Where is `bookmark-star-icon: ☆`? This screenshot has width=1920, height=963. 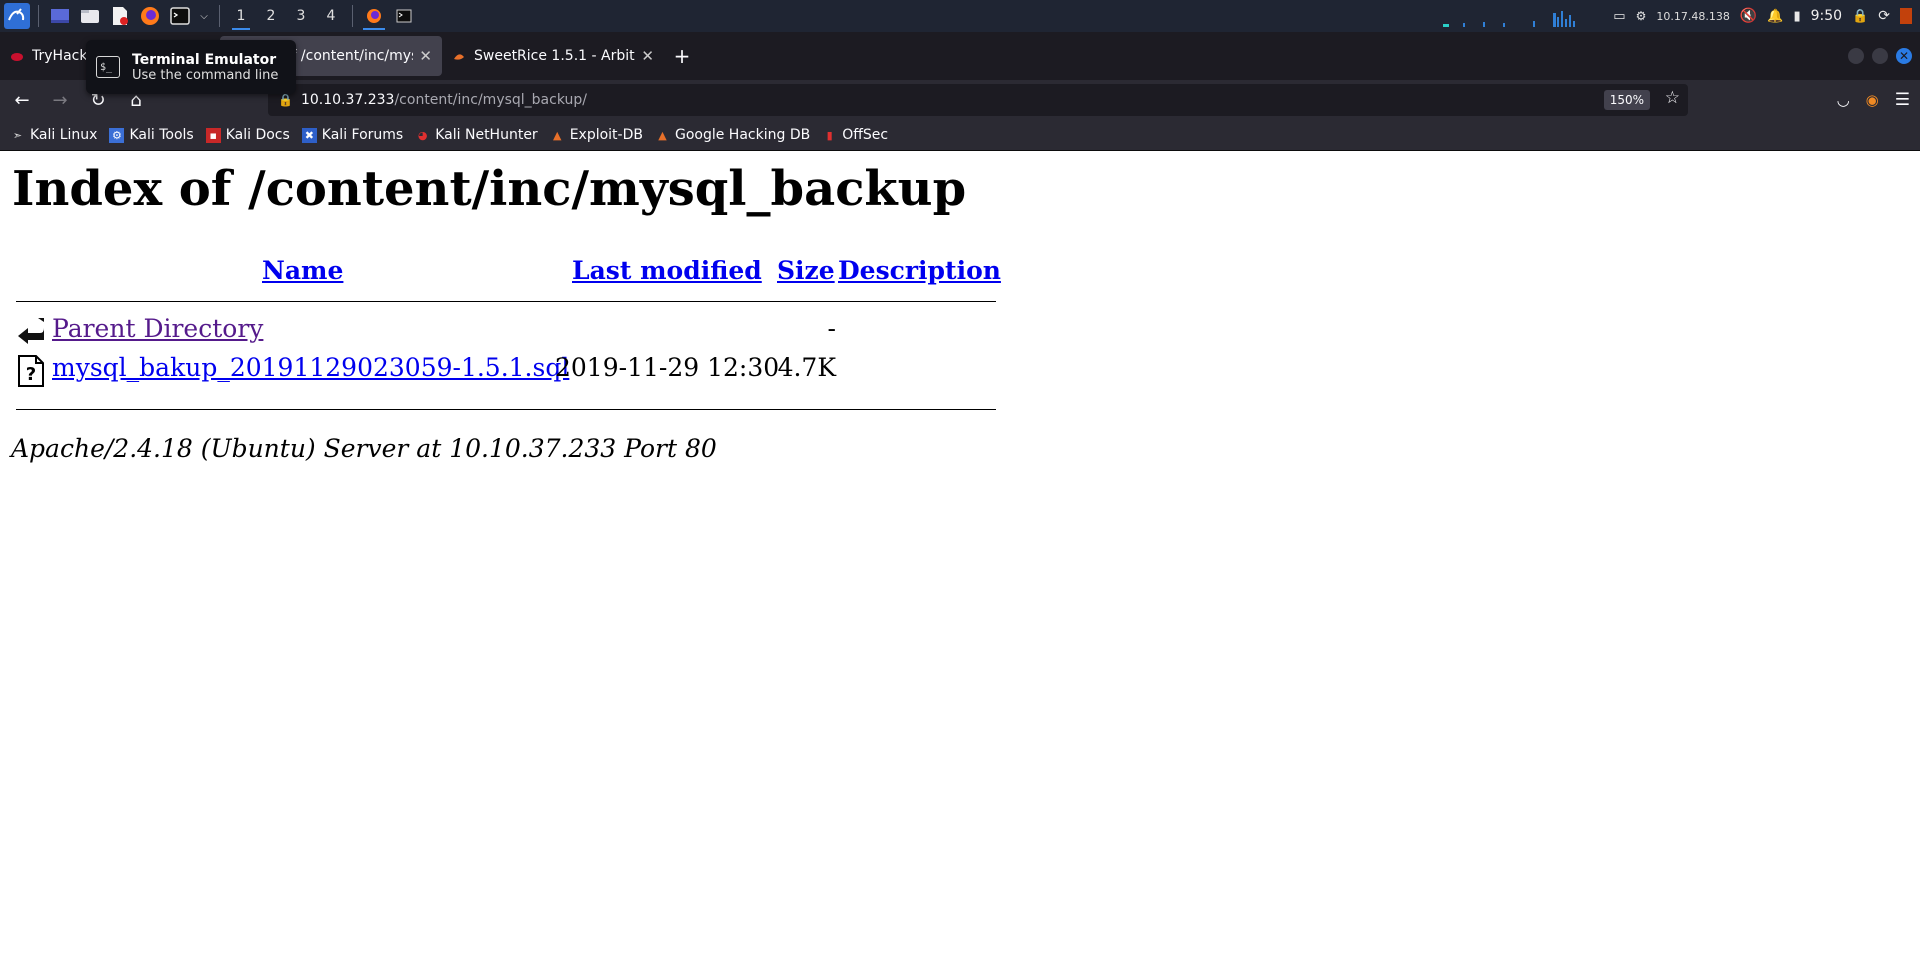 bookmark-star-icon: ☆ is located at coordinates (1672, 98).